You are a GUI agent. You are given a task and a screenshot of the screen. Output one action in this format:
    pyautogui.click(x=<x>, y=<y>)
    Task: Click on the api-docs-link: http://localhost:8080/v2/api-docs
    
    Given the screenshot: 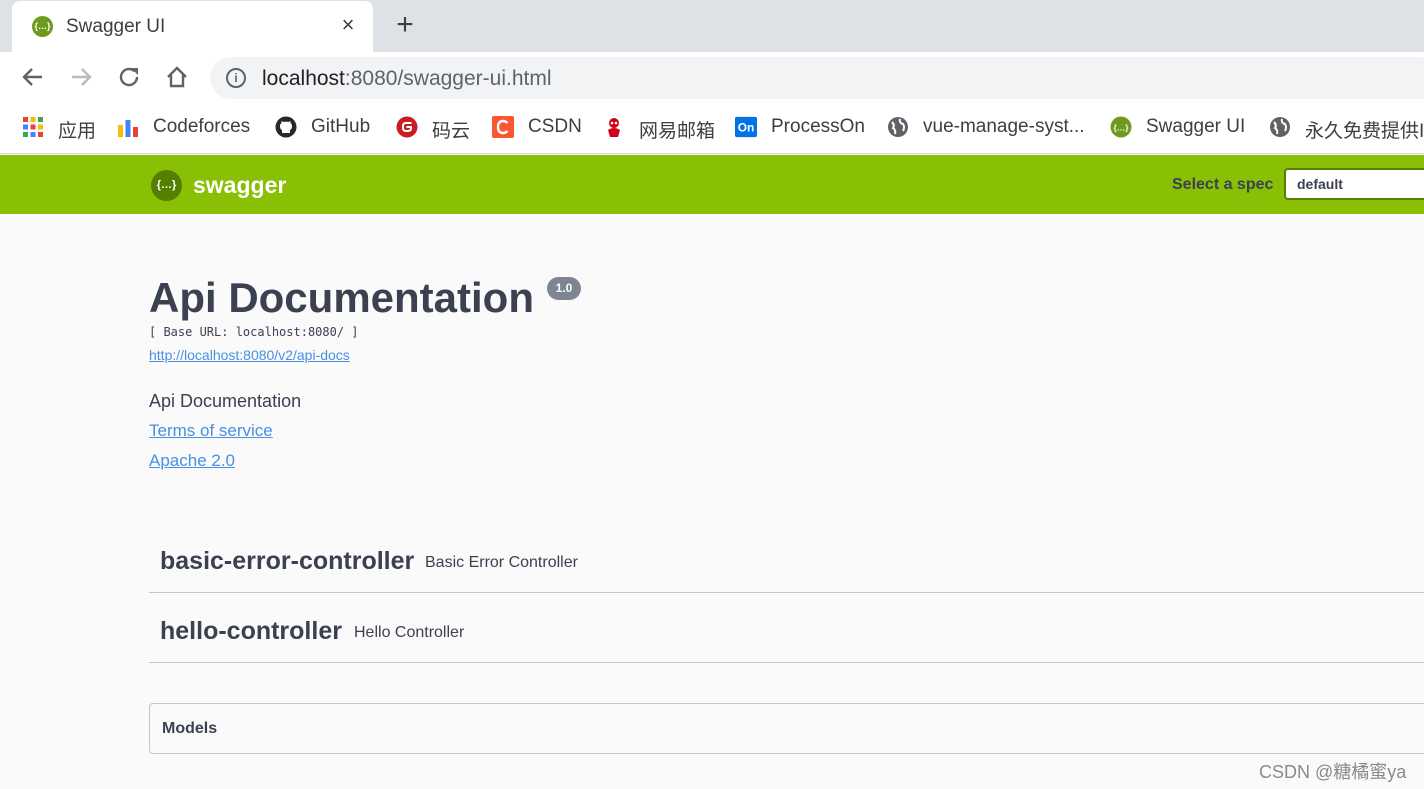 What is the action you would take?
    pyautogui.click(x=249, y=355)
    